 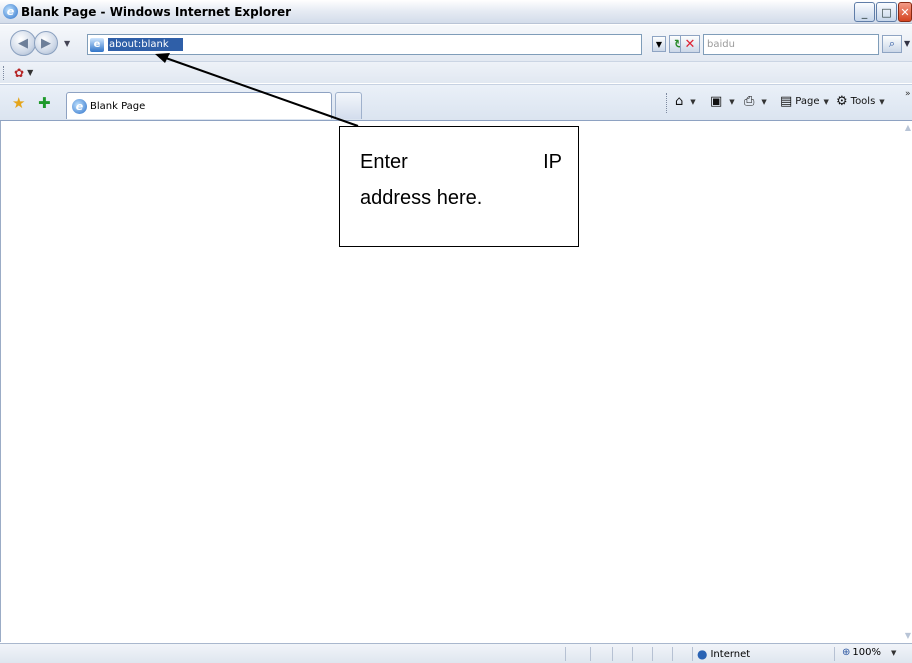 I want to click on callout-line-1: Enter IP, so click(x=461, y=162).